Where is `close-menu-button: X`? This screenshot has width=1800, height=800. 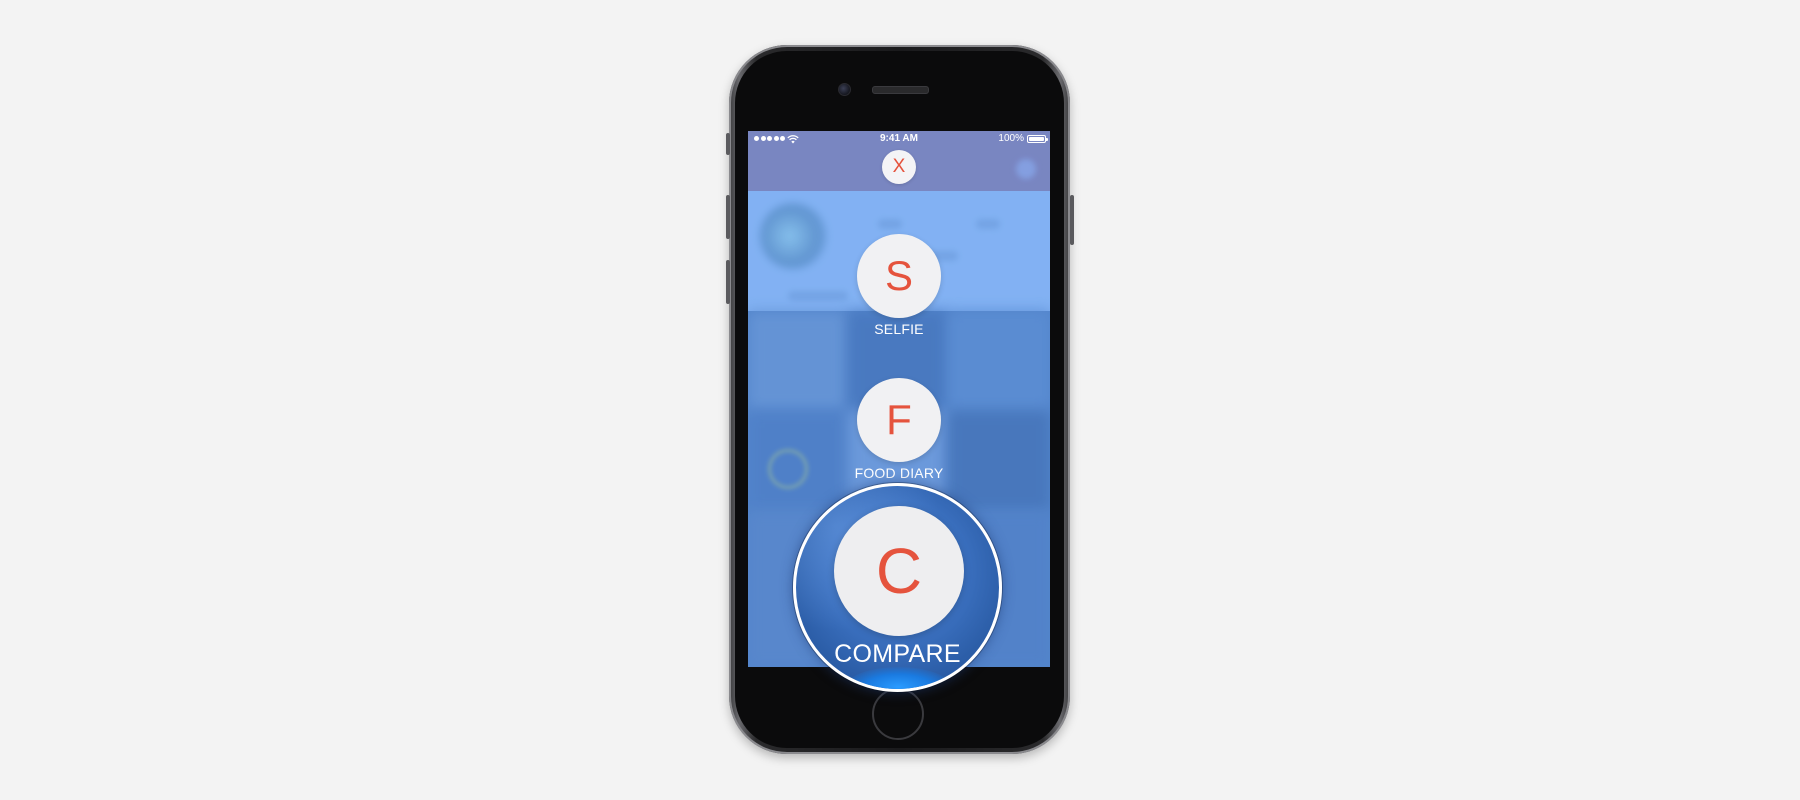 close-menu-button: X is located at coordinates (899, 167).